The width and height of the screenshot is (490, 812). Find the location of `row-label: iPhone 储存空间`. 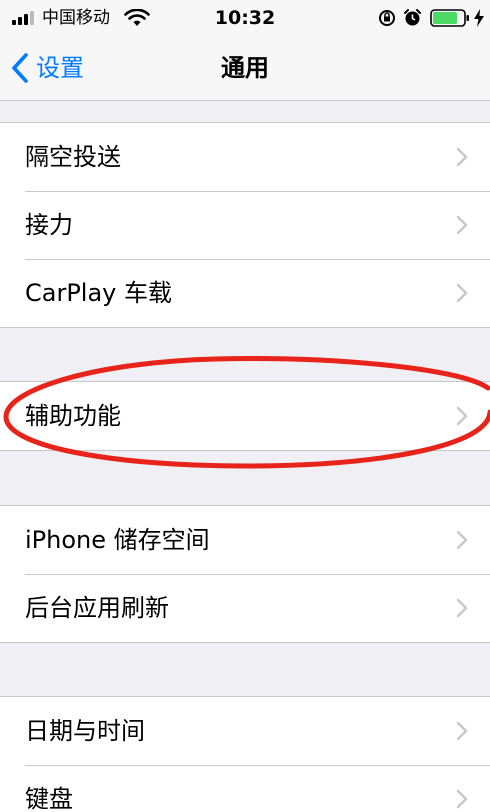

row-label: iPhone 储存空间 is located at coordinates (117, 540).